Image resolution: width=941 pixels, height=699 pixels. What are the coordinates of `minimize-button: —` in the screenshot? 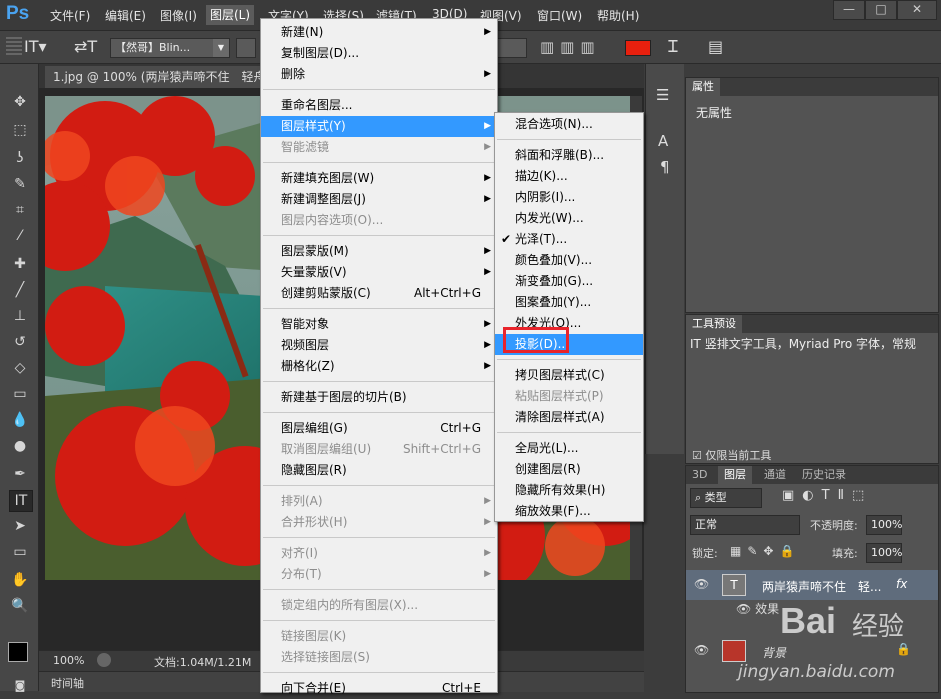 It's located at (849, 10).